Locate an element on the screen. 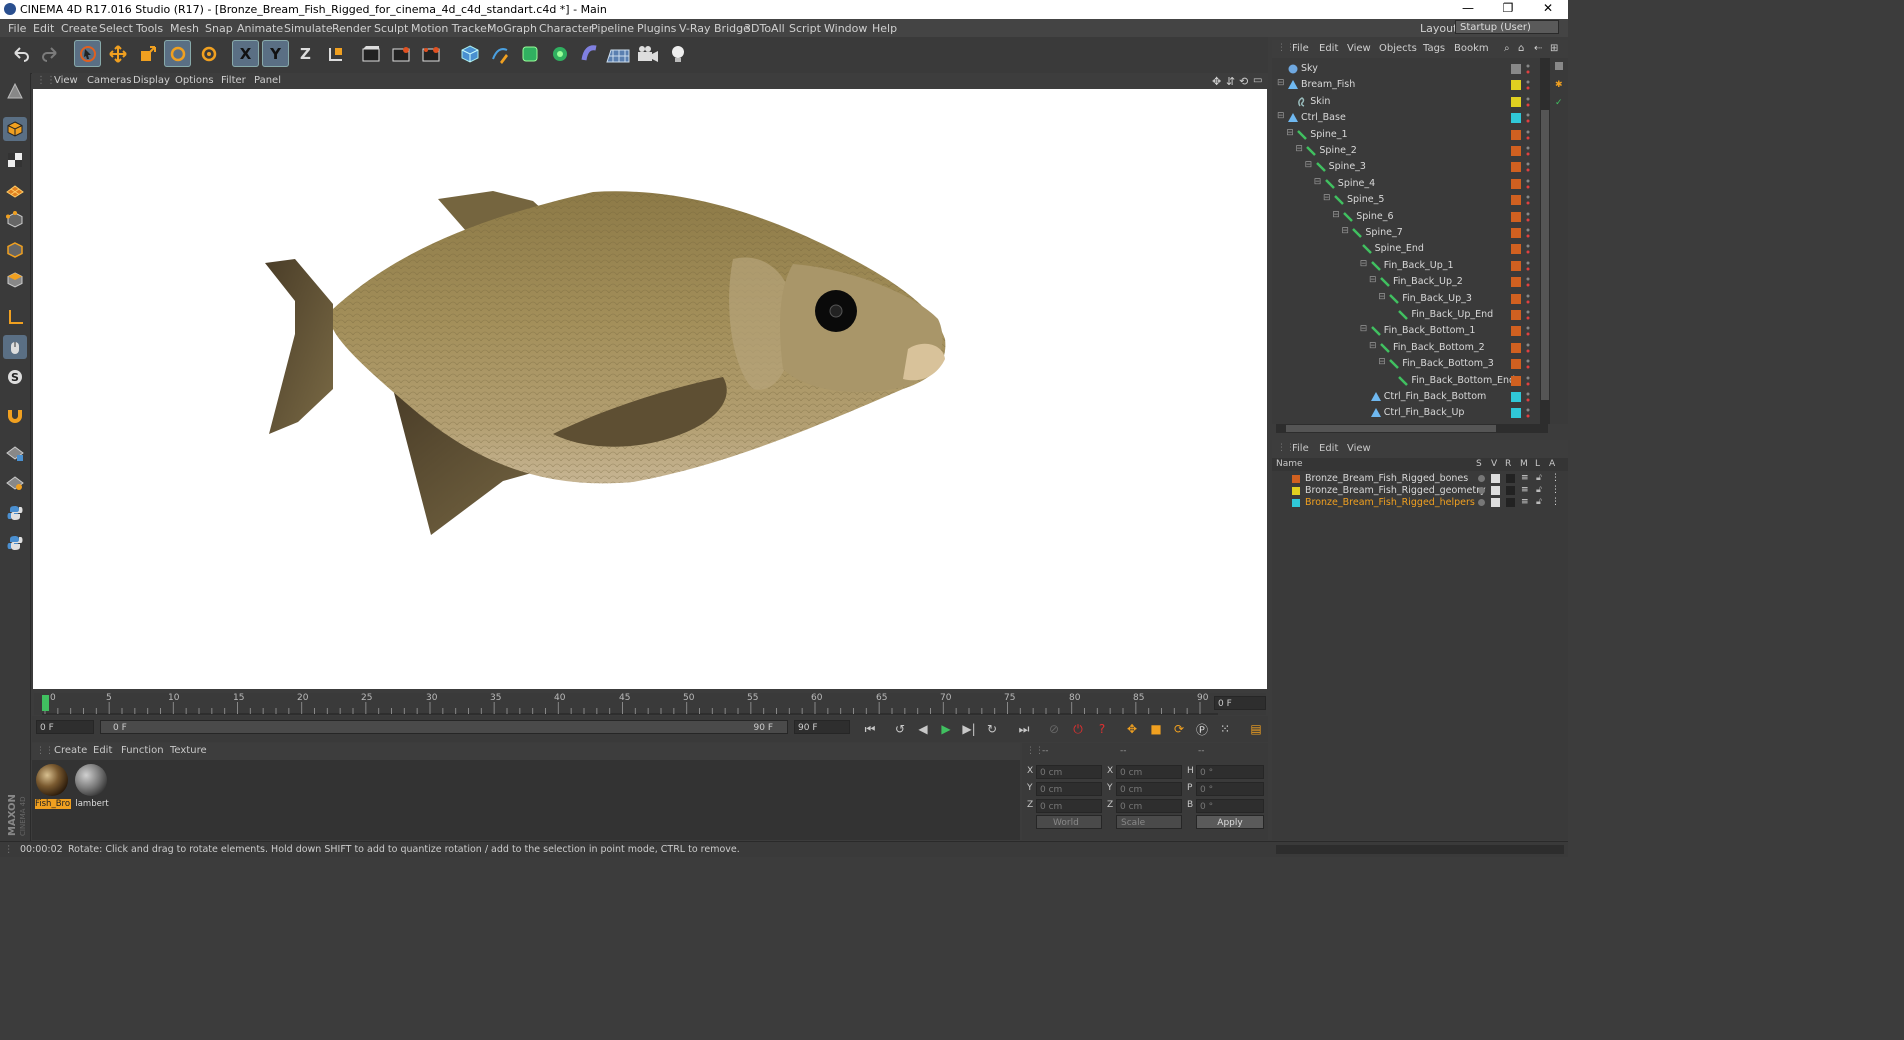 Image resolution: width=1904 pixels, height=1040 pixels. om-scroll-thumb is located at coordinates (1545, 255).